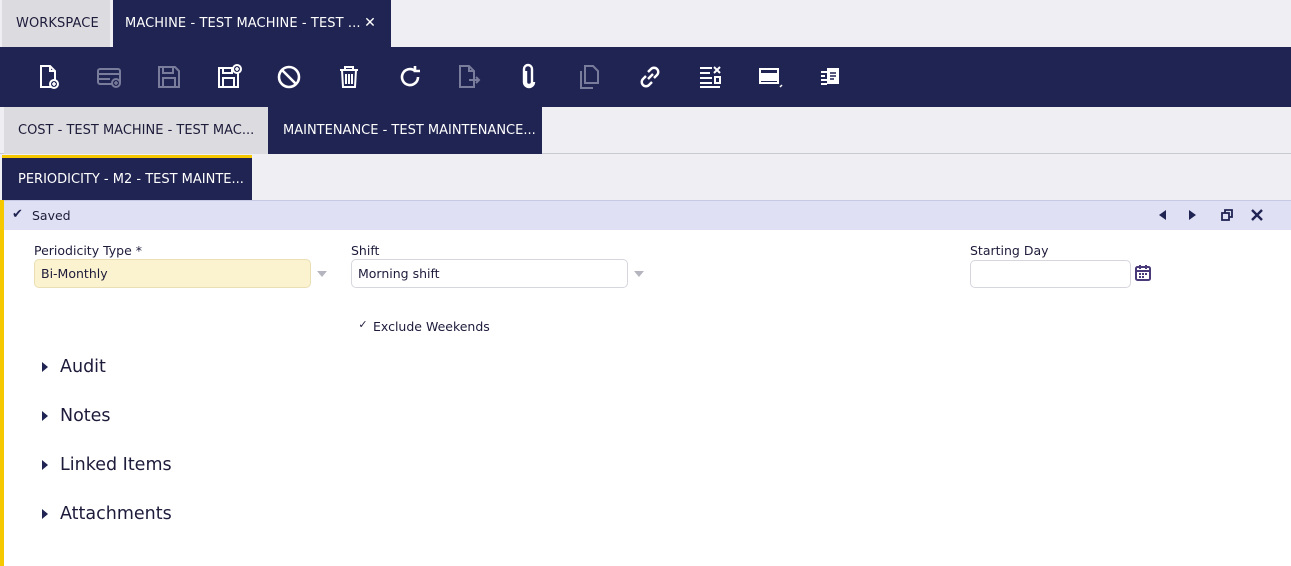 Image resolution: width=1291 pixels, height=566 pixels. Describe the element at coordinates (116, 514) in the screenshot. I see `section-attachments-title: Attachments` at that location.